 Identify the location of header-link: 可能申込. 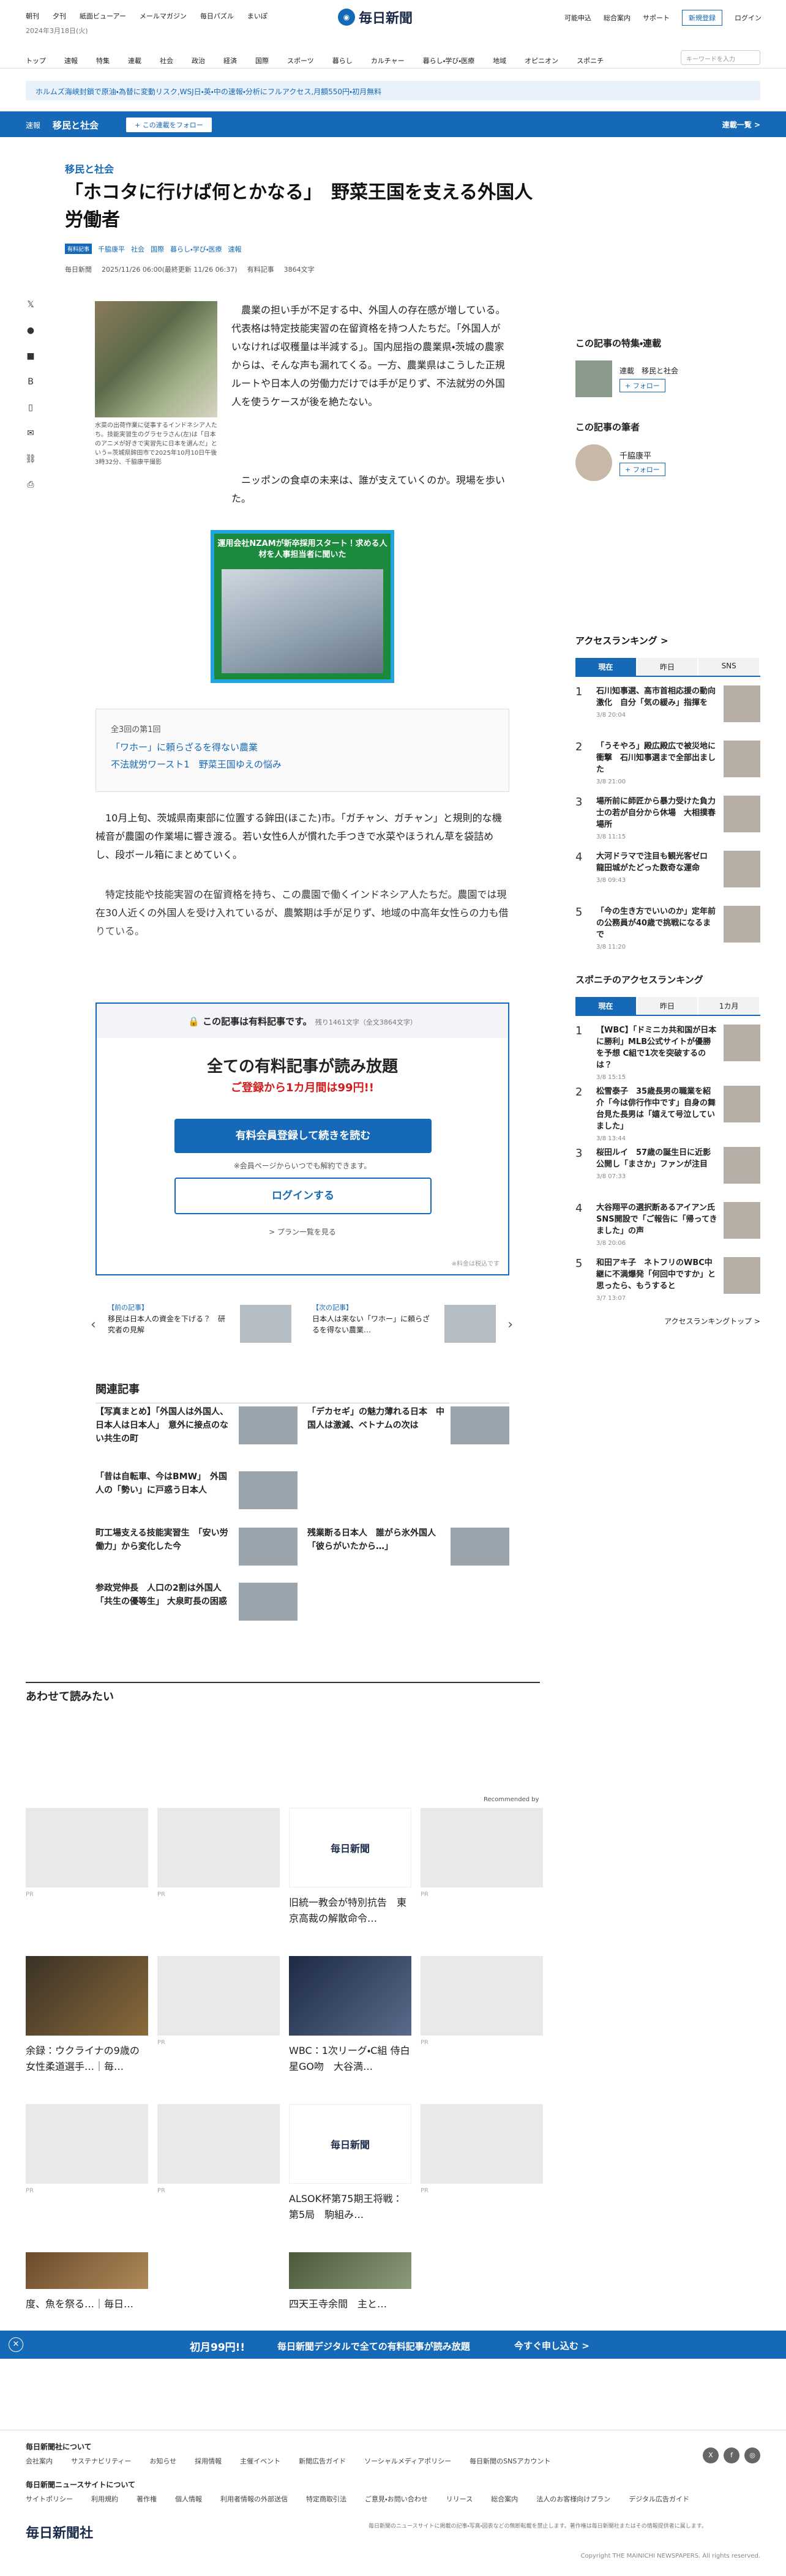
(577, 18).